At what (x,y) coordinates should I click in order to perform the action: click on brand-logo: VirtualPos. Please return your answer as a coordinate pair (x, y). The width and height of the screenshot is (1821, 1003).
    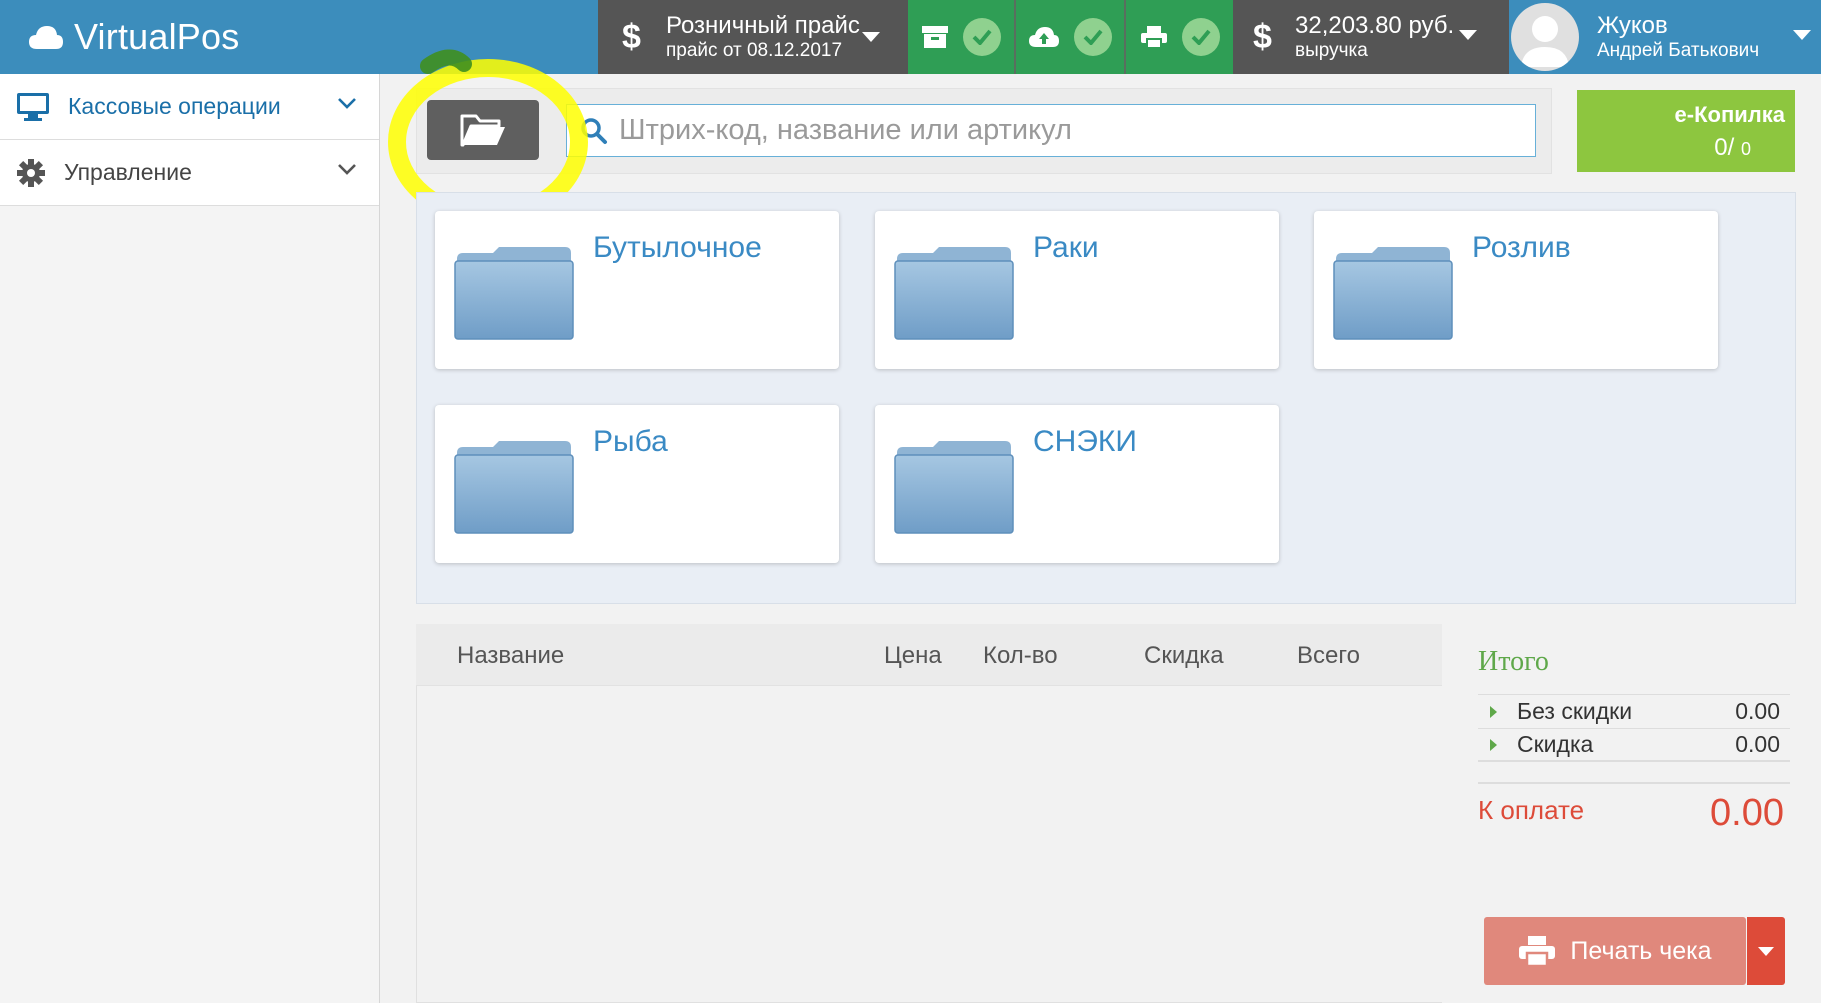
    Looking at the image, I should click on (299, 37).